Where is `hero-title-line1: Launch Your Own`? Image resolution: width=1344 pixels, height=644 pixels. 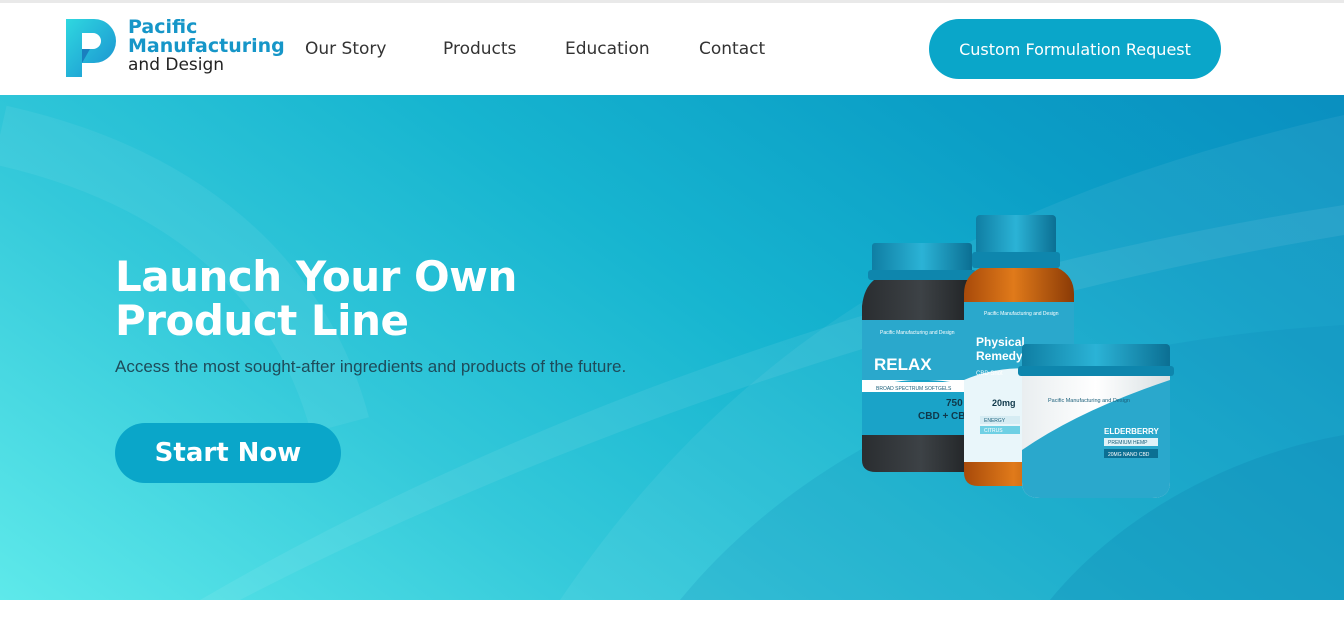 hero-title-line1: Launch Your Own is located at coordinates (316, 276).